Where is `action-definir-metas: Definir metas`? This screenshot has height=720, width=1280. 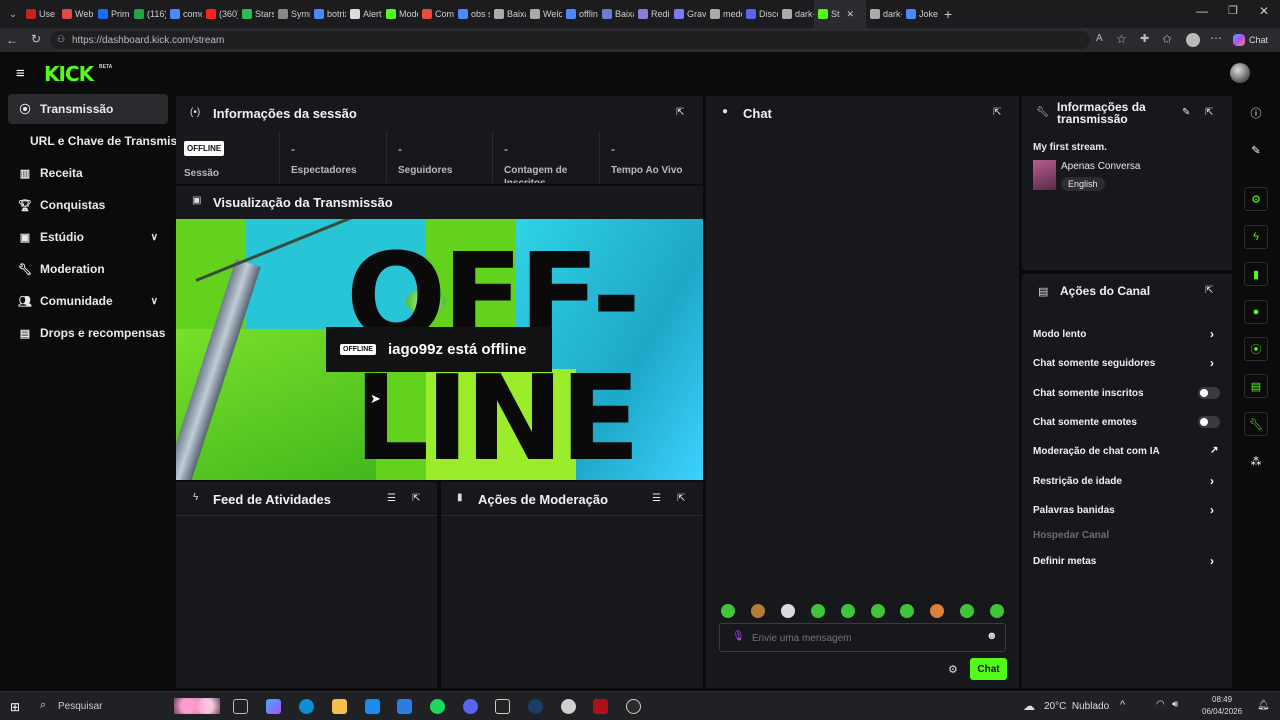 action-definir-metas: Definir metas is located at coordinates (1064, 561).